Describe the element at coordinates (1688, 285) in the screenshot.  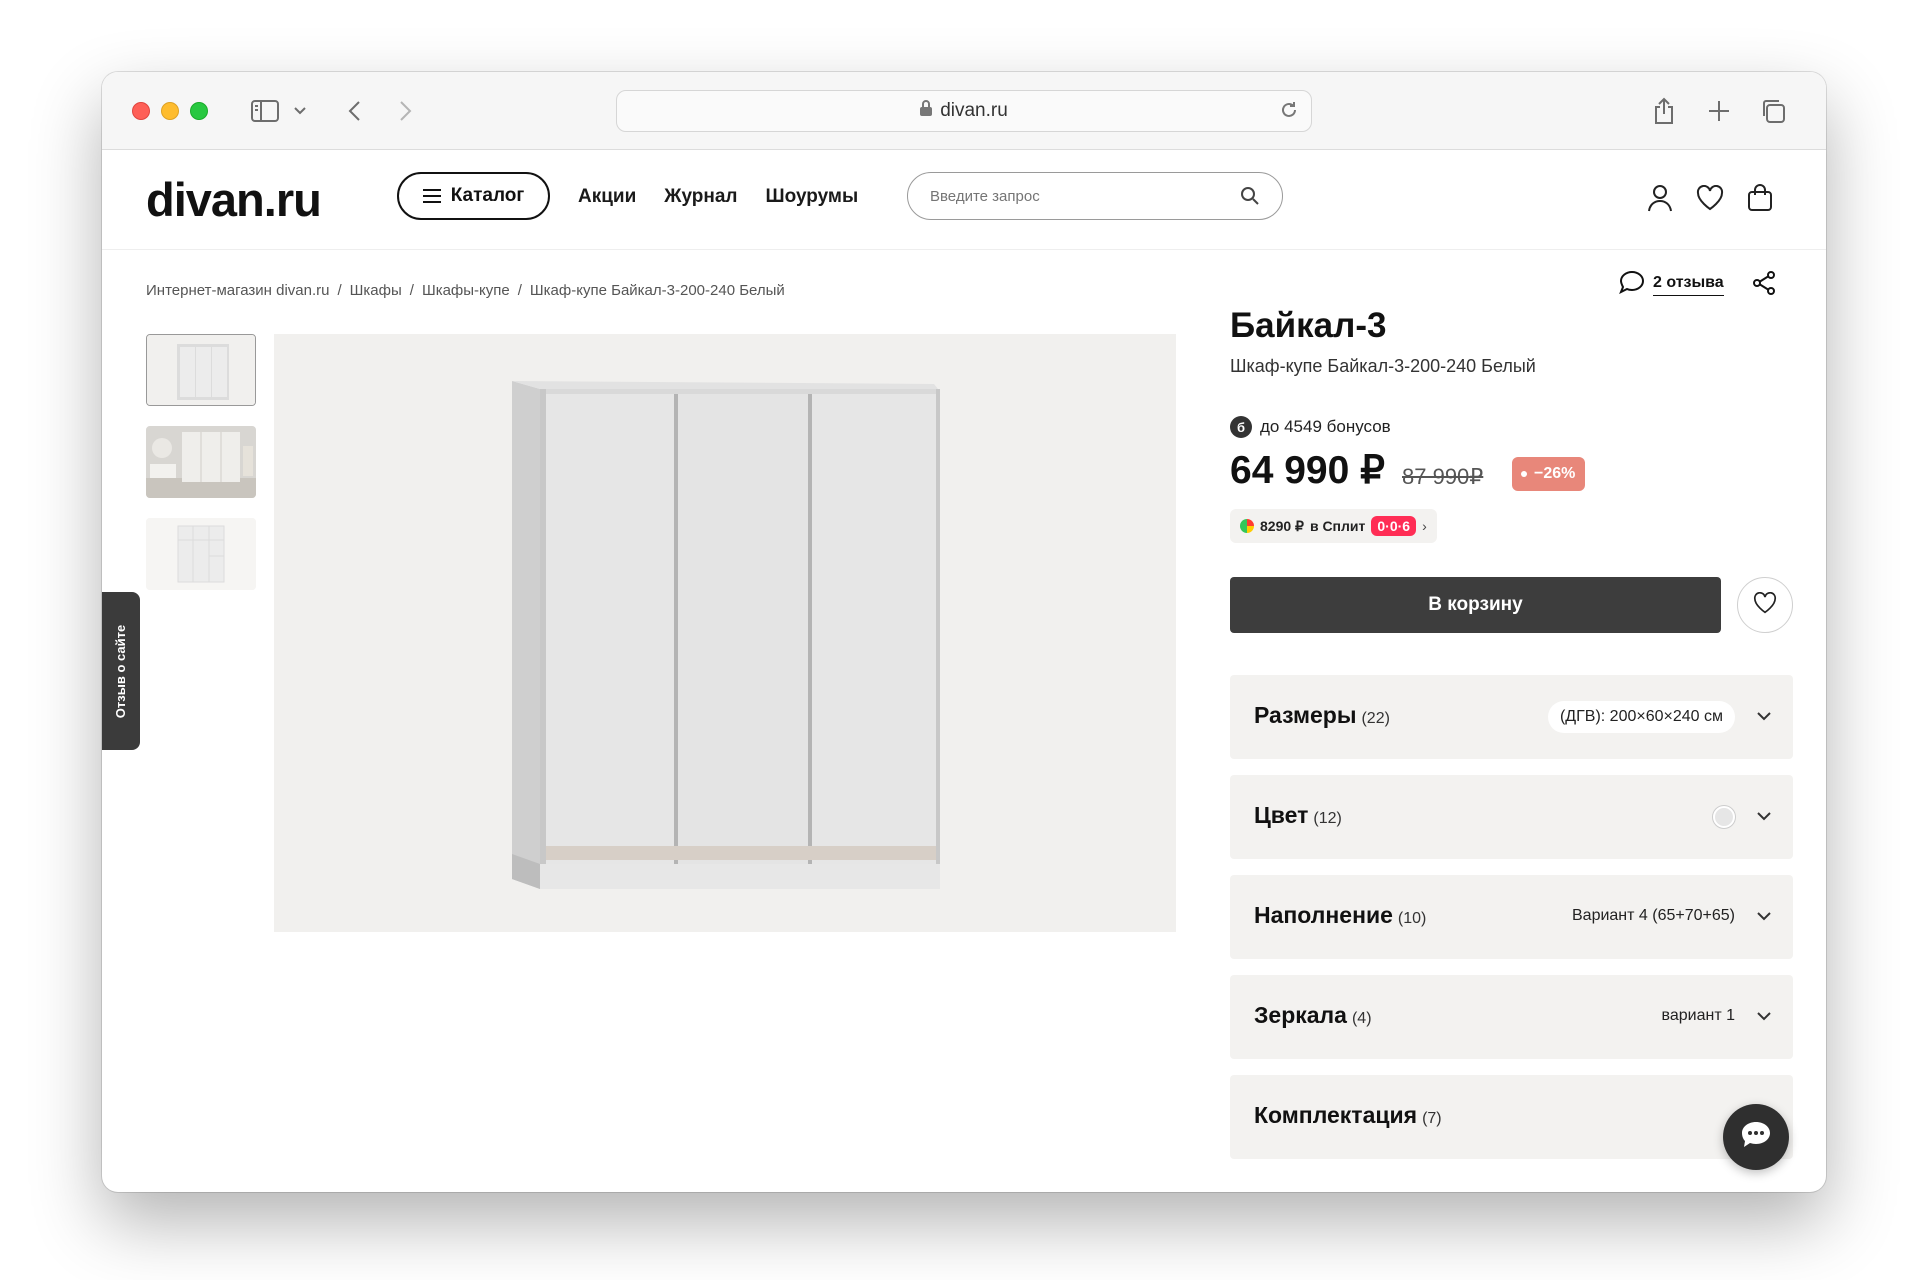
I see `reviews-count: 2 отзыва` at that location.